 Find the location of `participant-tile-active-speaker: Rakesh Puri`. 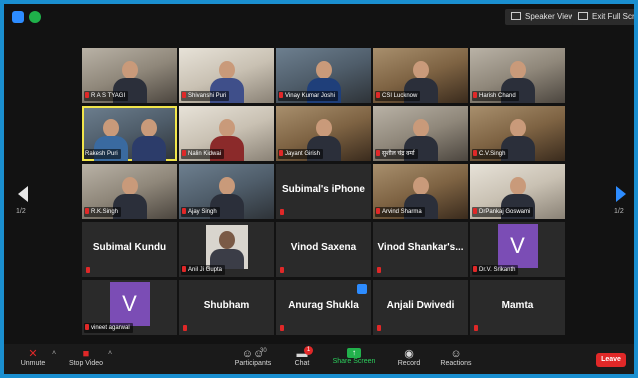

participant-tile-active-speaker: Rakesh Puri is located at coordinates (129, 133).